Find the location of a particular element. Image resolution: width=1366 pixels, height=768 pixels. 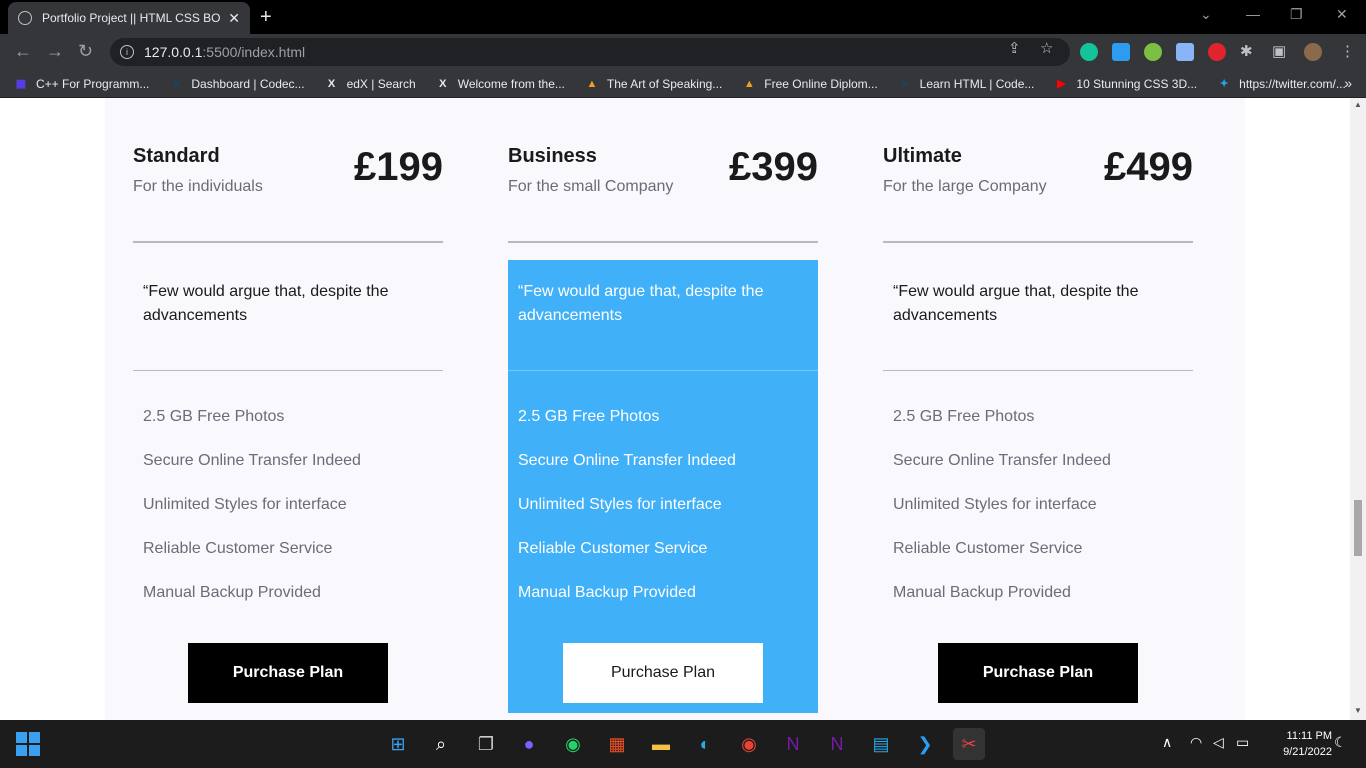

volume-icon: ◁ is located at coordinates (1218, 742).